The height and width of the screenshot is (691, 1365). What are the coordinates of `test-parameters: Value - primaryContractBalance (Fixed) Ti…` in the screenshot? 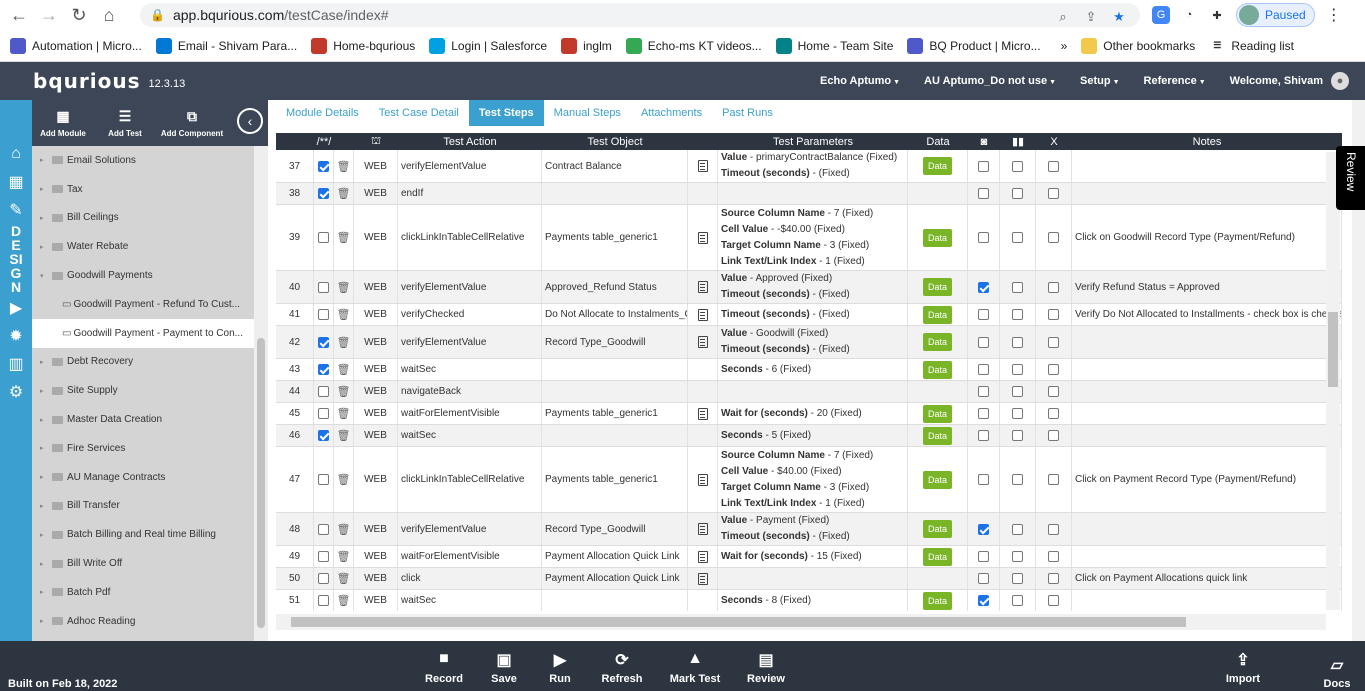 It's located at (813, 166).